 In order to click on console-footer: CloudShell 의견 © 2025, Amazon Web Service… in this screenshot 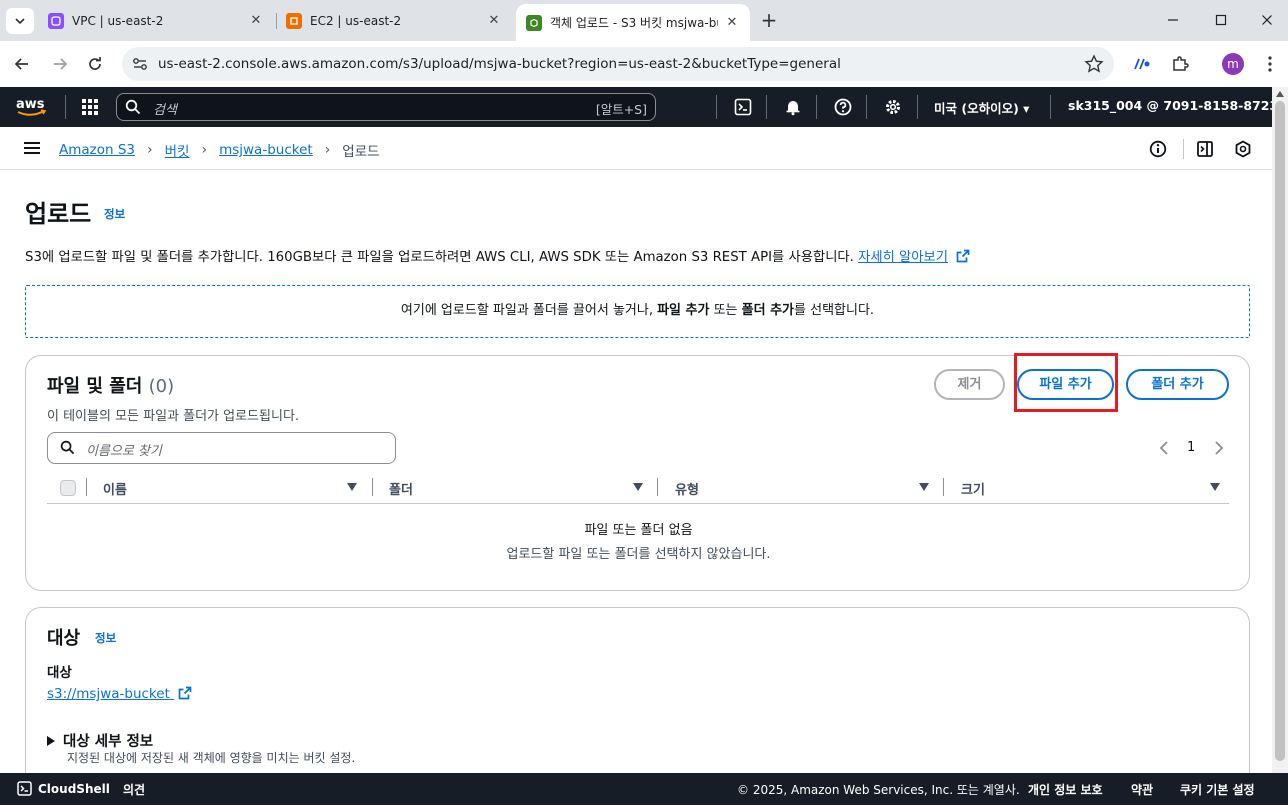, I will do `click(644, 789)`.